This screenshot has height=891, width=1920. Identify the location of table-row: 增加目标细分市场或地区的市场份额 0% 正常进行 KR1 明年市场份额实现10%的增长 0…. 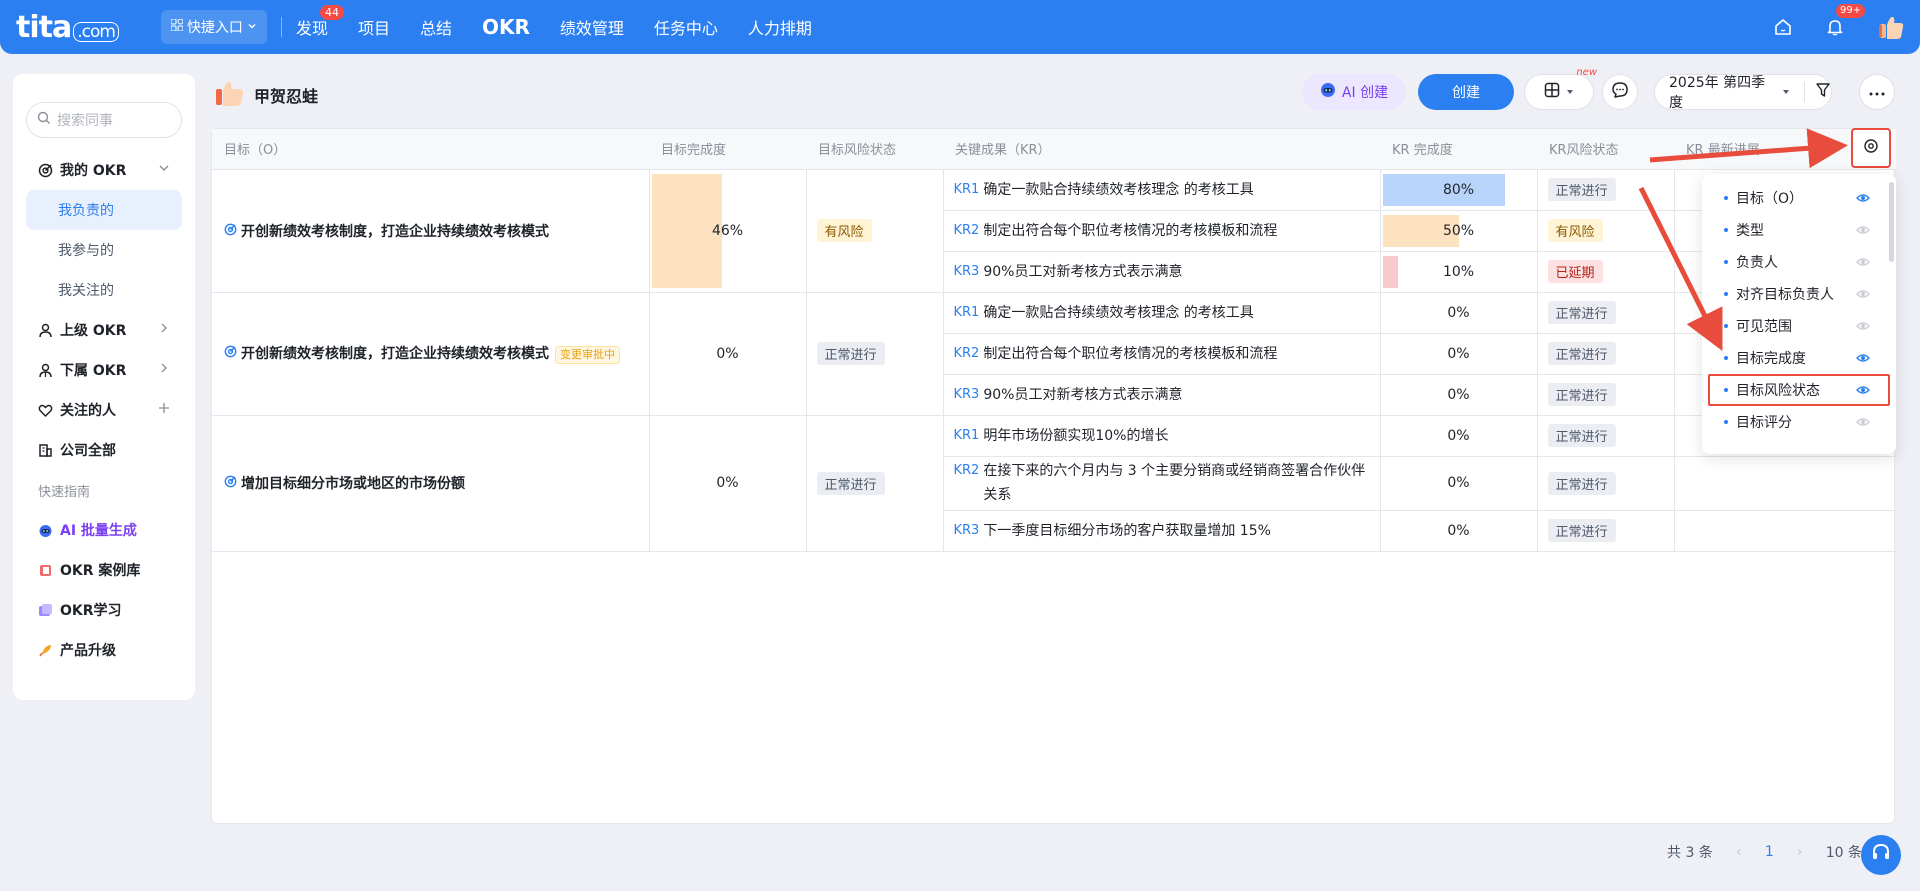
(1054, 483).